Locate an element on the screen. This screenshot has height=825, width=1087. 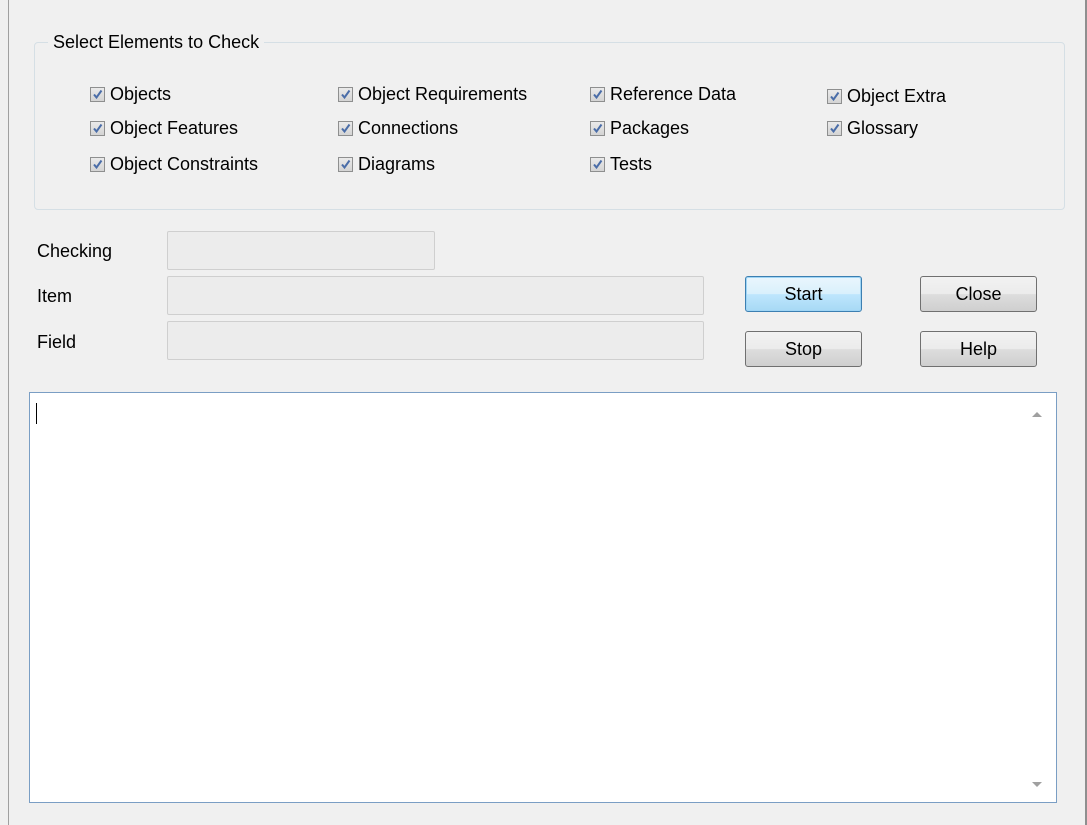
checkbox-object-requirements: Object Requirements is located at coordinates (432, 94).